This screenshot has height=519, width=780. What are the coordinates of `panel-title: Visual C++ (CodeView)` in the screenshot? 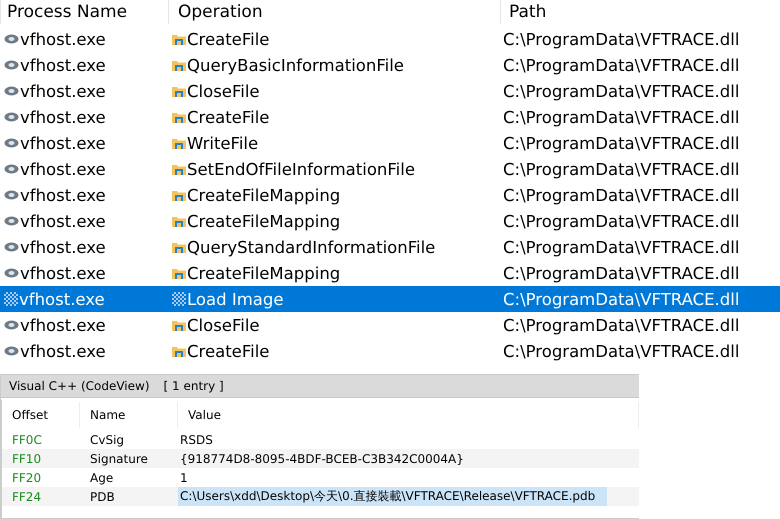 It's located at (79, 386).